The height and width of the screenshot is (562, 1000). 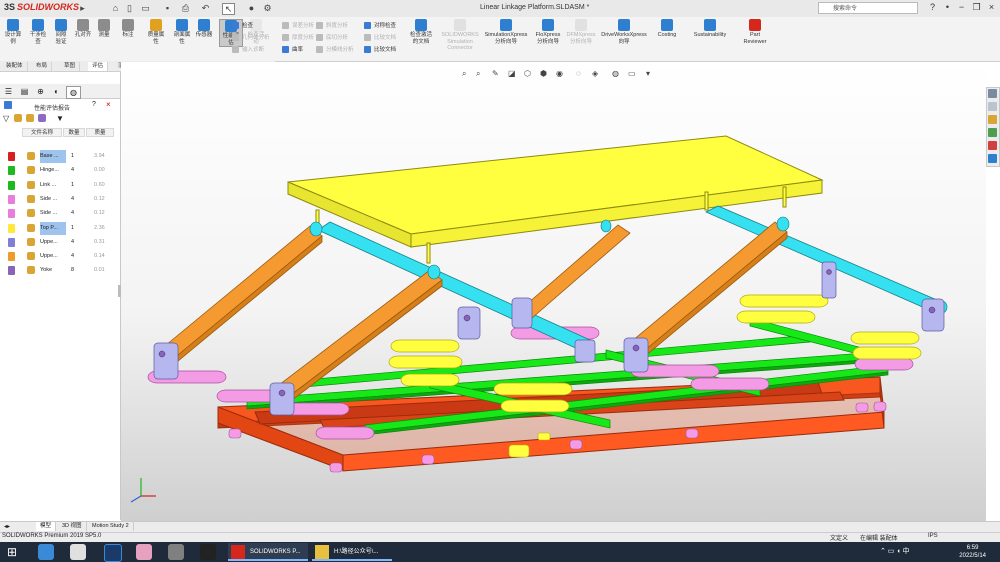 I want to click on small-command: 对称检查, so click(x=380, y=25).